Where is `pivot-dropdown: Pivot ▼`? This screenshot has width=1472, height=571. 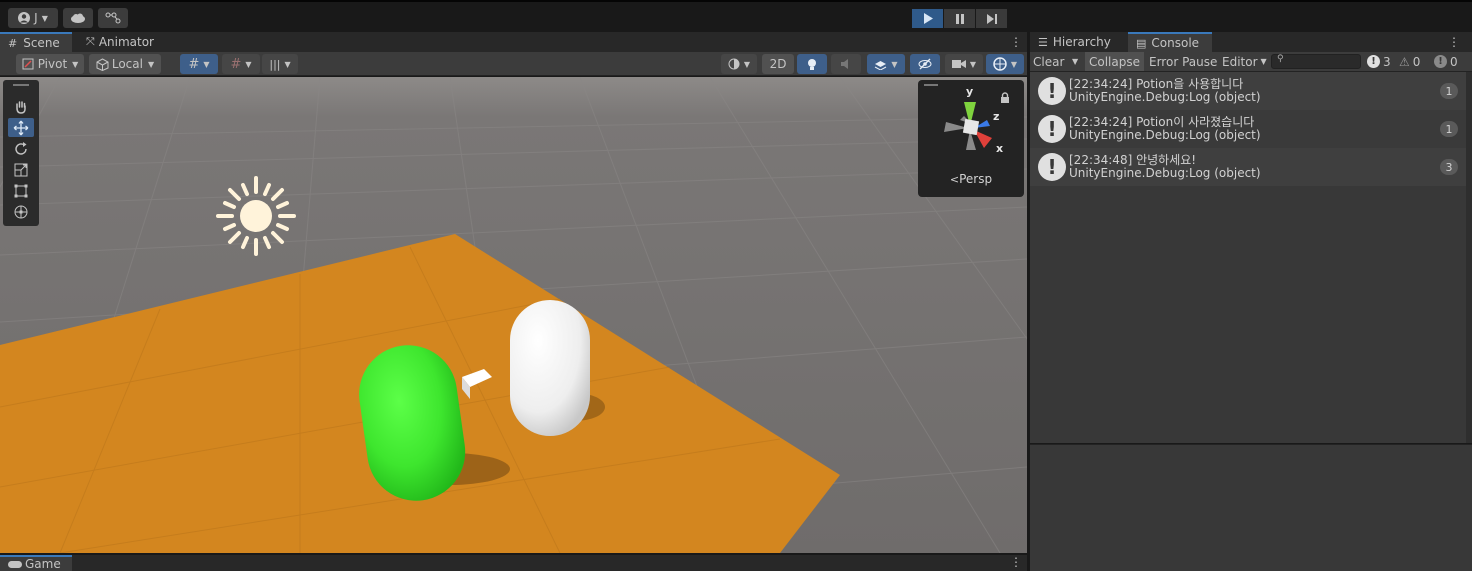
pivot-dropdown: Pivot ▼ is located at coordinates (50, 64).